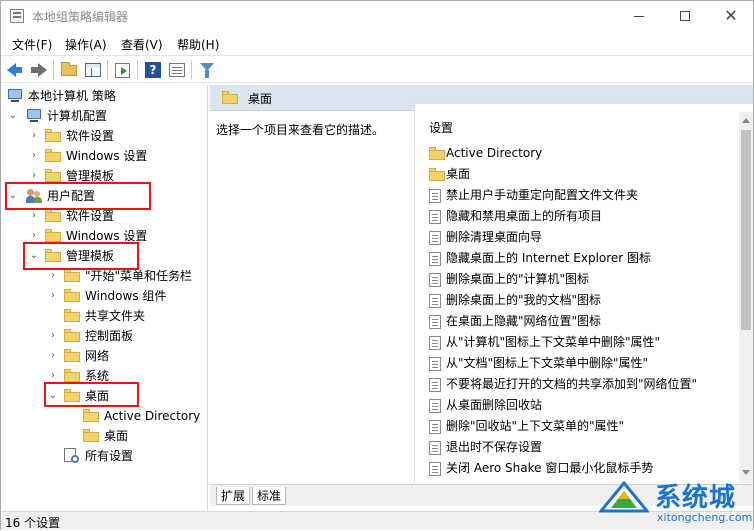 The image size is (754, 531). What do you see at coordinates (13, 116) in the screenshot?
I see `chevron-down-icon: ⌄` at bounding box center [13, 116].